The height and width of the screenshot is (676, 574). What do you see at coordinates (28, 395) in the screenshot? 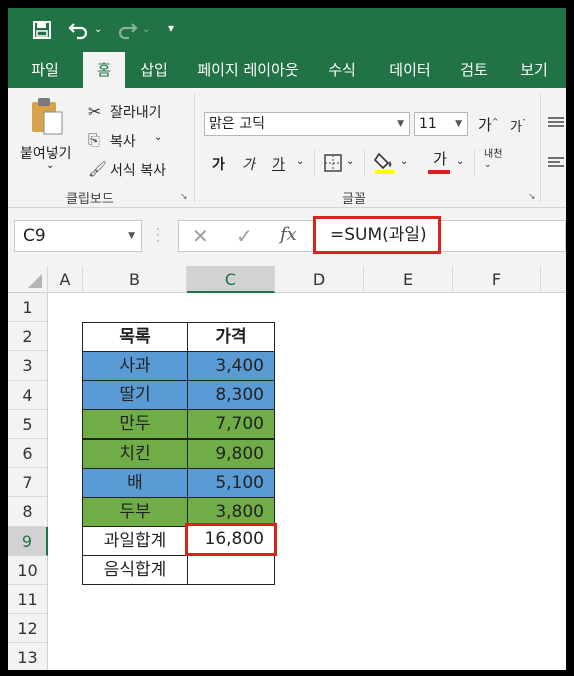
I see `row-header-4: 4` at bounding box center [28, 395].